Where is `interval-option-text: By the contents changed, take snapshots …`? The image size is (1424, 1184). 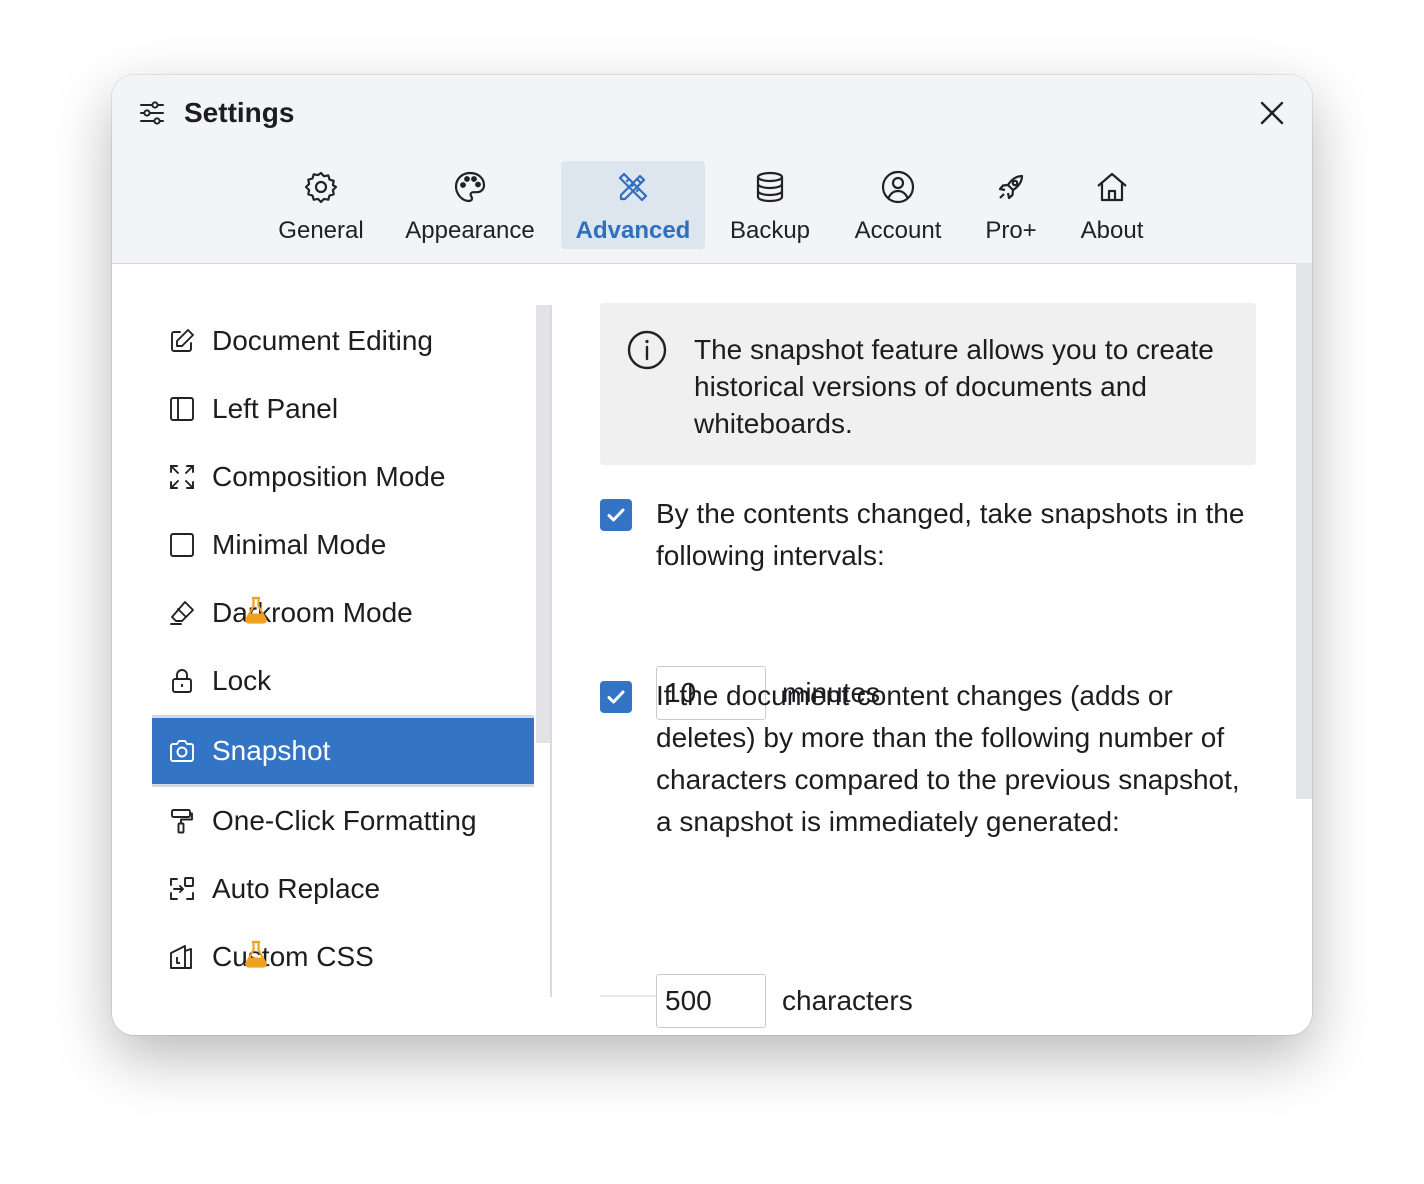 interval-option-text: By the contents changed, take snapshots … is located at coordinates (950, 534).